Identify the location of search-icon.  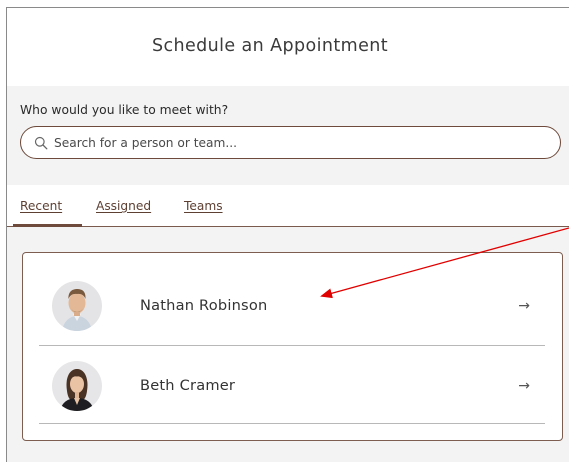
(41, 143).